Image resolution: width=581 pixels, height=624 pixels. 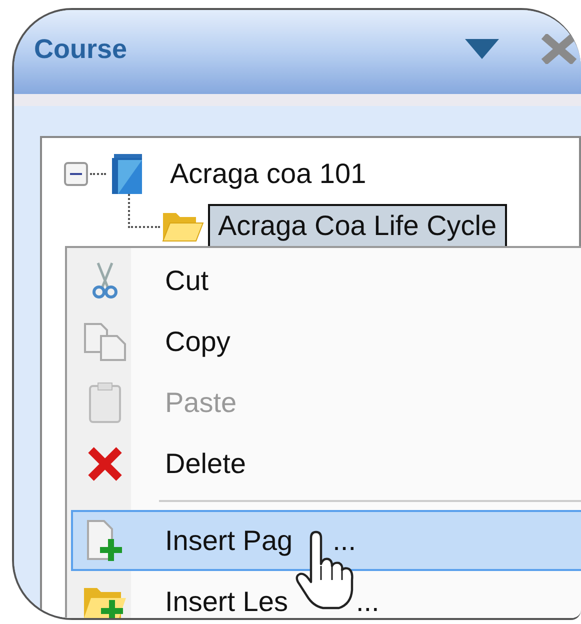 What do you see at coordinates (229, 540) in the screenshot?
I see `menu-item-label: Insert Pag` at bounding box center [229, 540].